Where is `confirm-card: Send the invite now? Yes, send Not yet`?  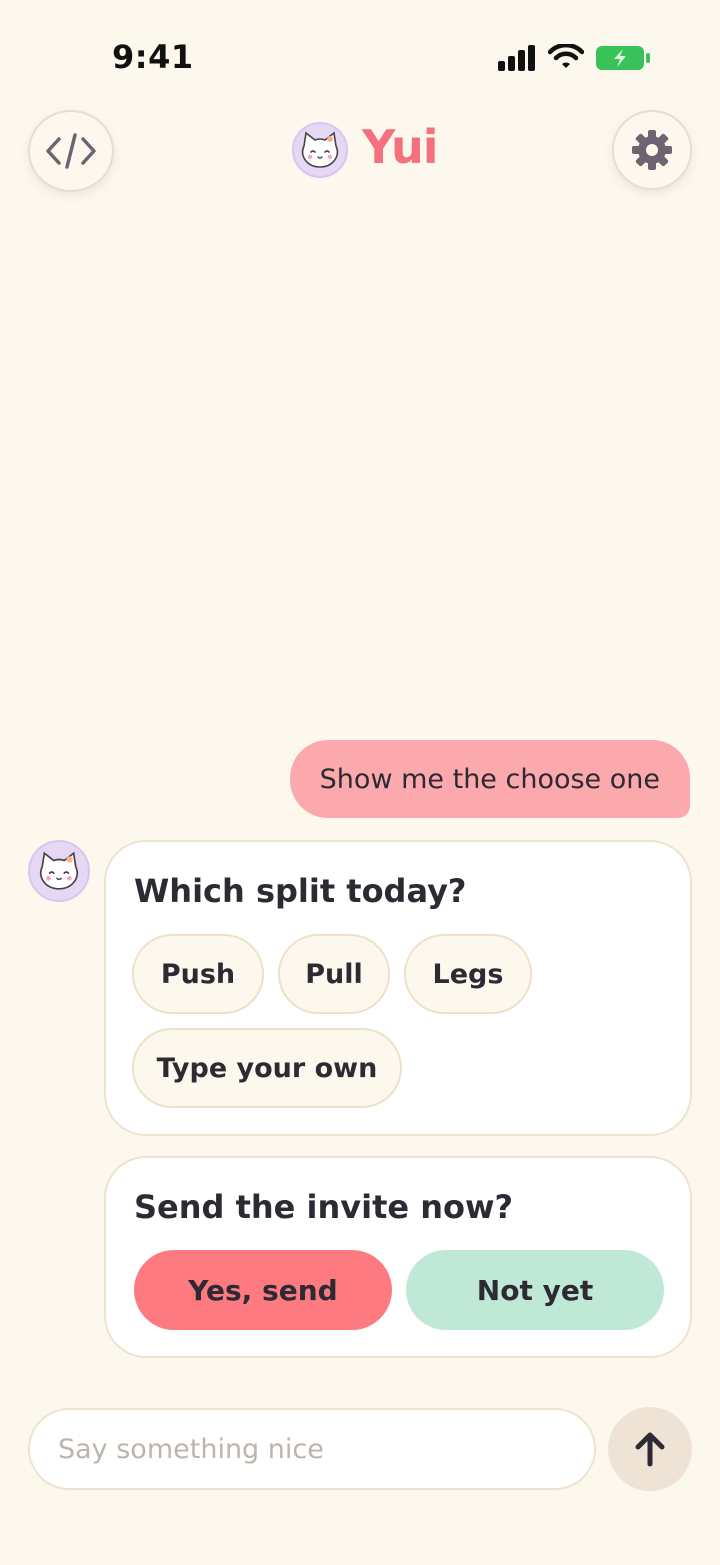 confirm-card: Send the invite now? Yes, send Not yet is located at coordinates (398, 1257).